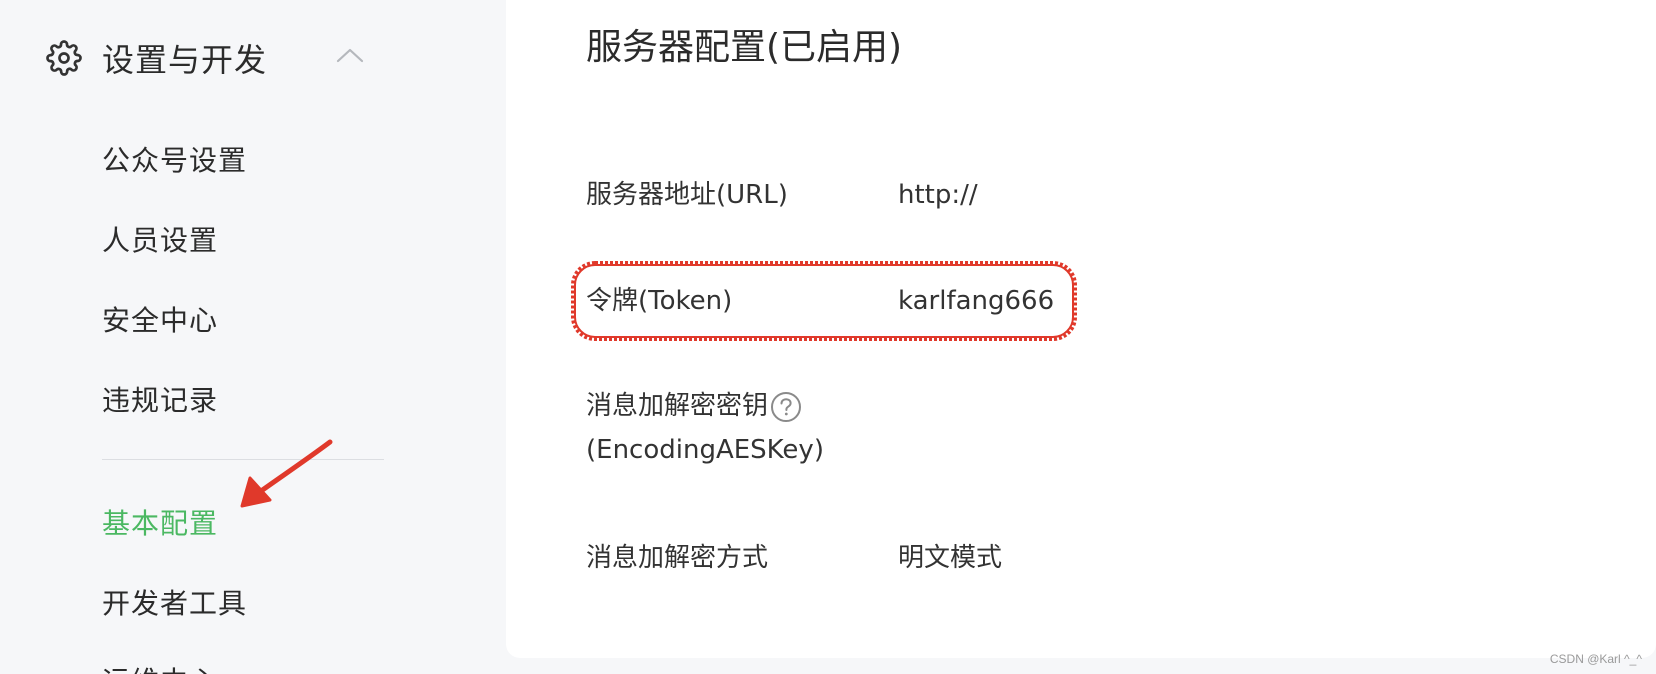 The image size is (1656, 674). I want to click on question-circle-icon, so click(786, 407).